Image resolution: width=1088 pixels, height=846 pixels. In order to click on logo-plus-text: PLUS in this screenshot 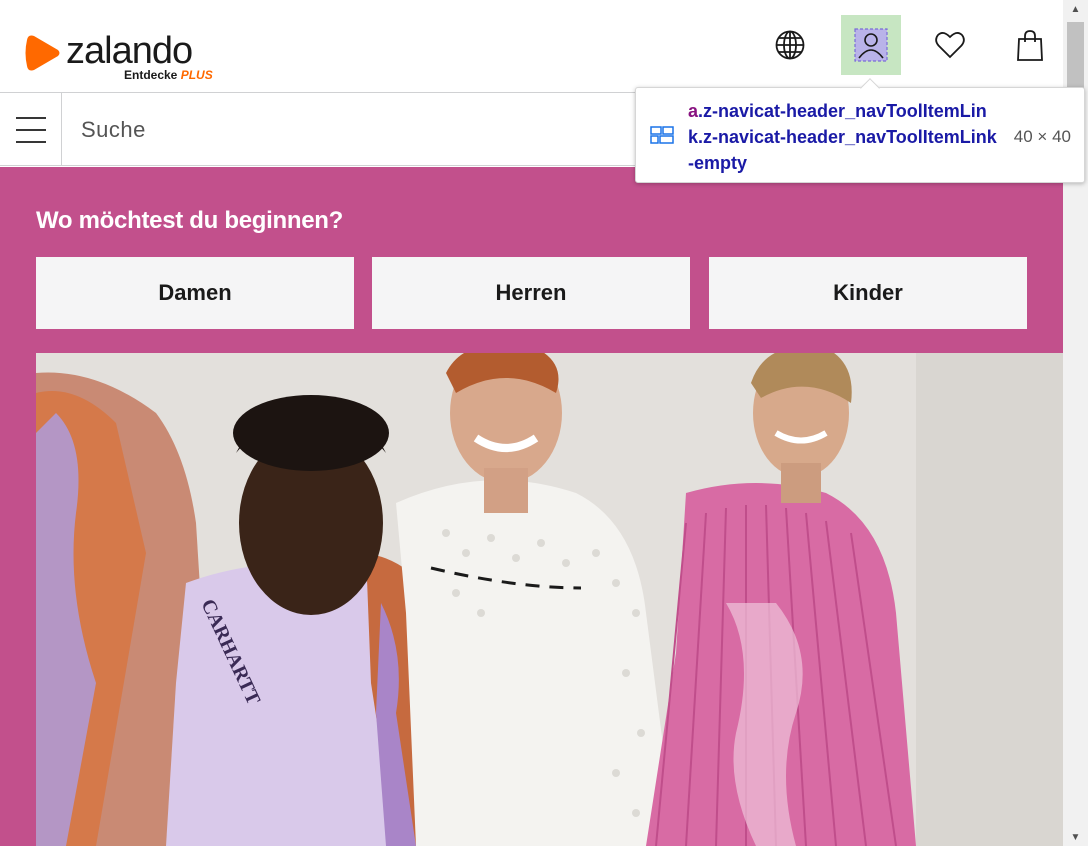, I will do `click(196, 75)`.